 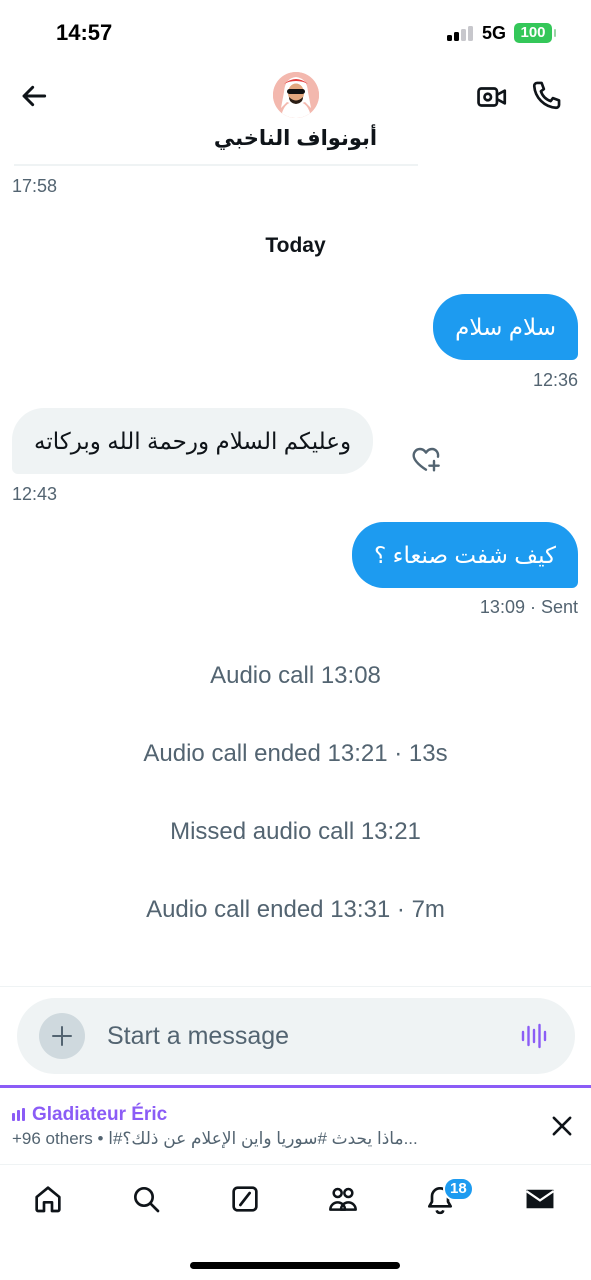 What do you see at coordinates (35, 186) in the screenshot?
I see `message-timestamp: 17:58` at bounding box center [35, 186].